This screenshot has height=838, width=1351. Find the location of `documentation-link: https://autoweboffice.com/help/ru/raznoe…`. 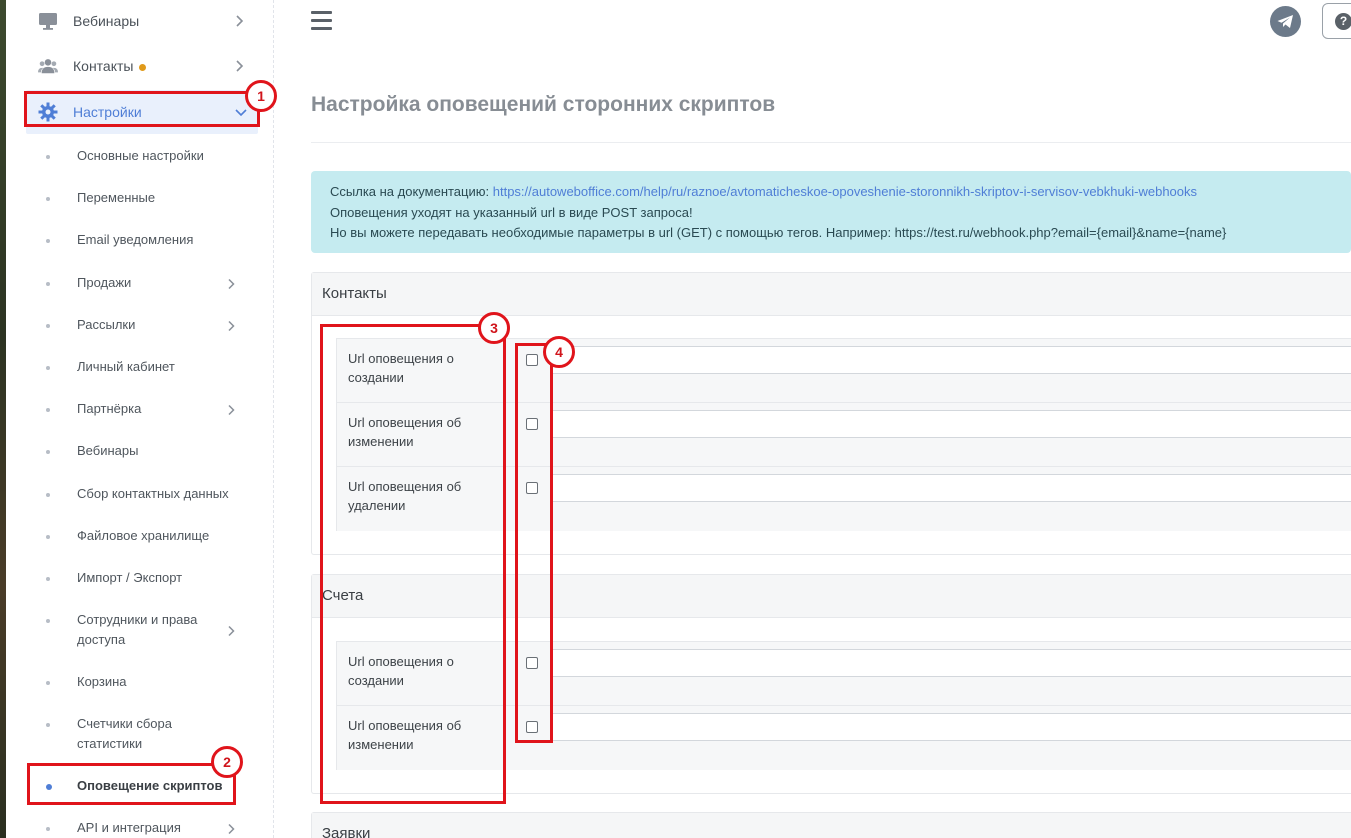

documentation-link: https://autoweboffice.com/help/ru/raznoe… is located at coordinates (845, 191).